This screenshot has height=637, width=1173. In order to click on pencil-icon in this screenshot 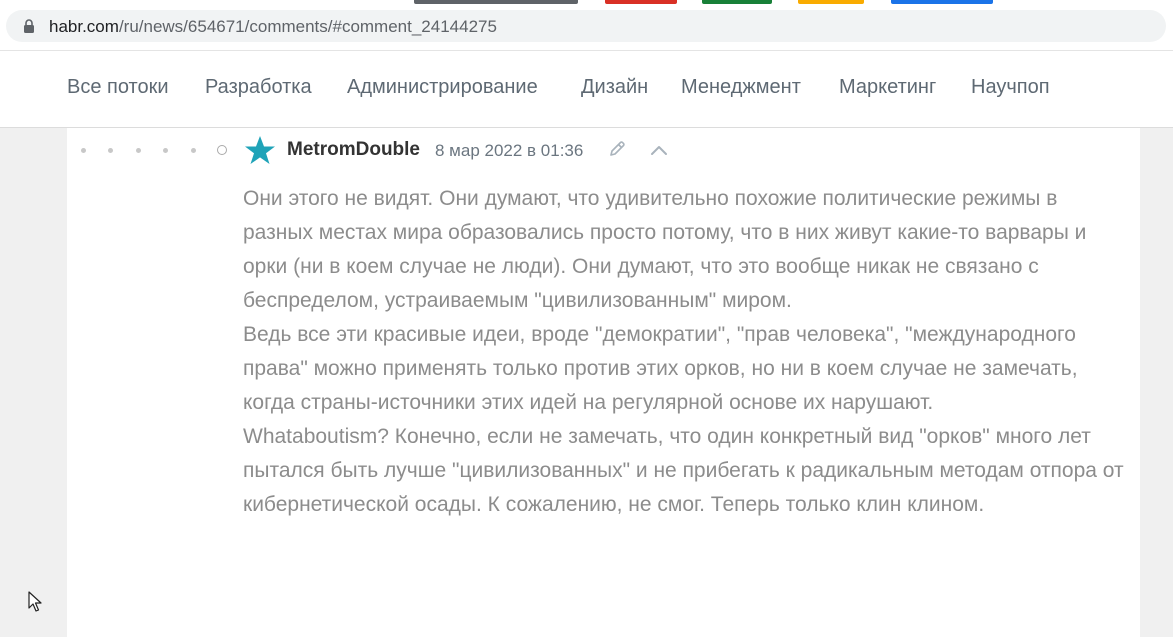, I will do `click(617, 149)`.